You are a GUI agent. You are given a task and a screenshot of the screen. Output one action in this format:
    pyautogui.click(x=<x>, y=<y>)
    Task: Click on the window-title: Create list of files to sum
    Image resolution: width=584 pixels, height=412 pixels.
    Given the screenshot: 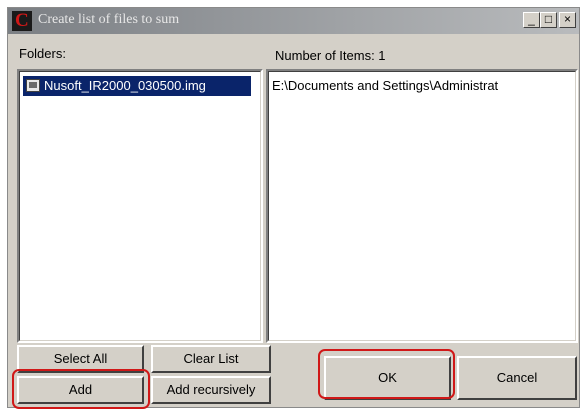 What is the action you would take?
    pyautogui.click(x=109, y=19)
    